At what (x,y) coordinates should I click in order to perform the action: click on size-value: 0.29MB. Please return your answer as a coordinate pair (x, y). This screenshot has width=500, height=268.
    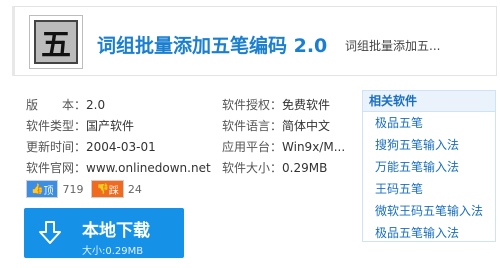
    Looking at the image, I should click on (305, 168).